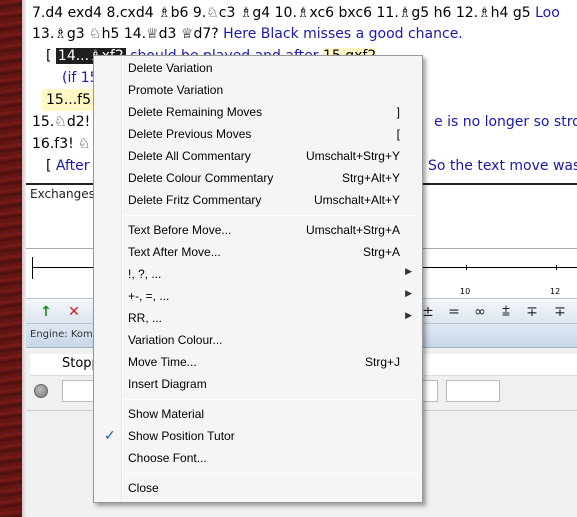 The width and height of the screenshot is (577, 517). I want to click on unclear-button: ∞, so click(480, 312).